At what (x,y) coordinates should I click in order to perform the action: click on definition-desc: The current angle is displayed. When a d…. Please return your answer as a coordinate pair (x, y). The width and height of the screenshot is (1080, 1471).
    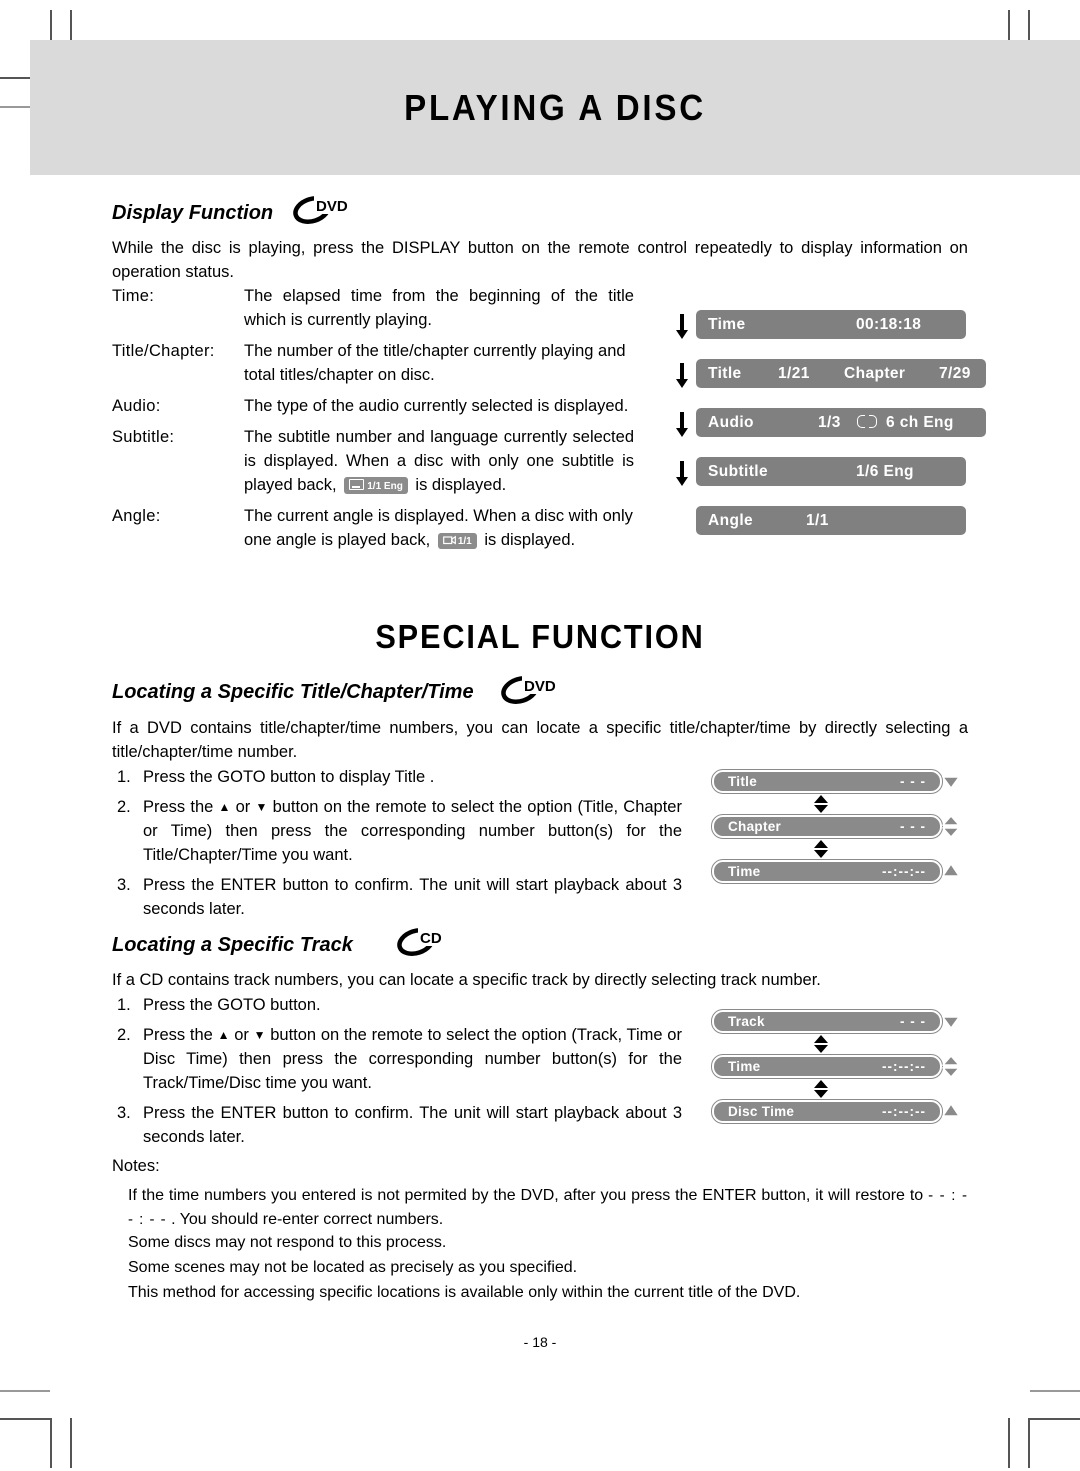
    Looking at the image, I should click on (439, 528).